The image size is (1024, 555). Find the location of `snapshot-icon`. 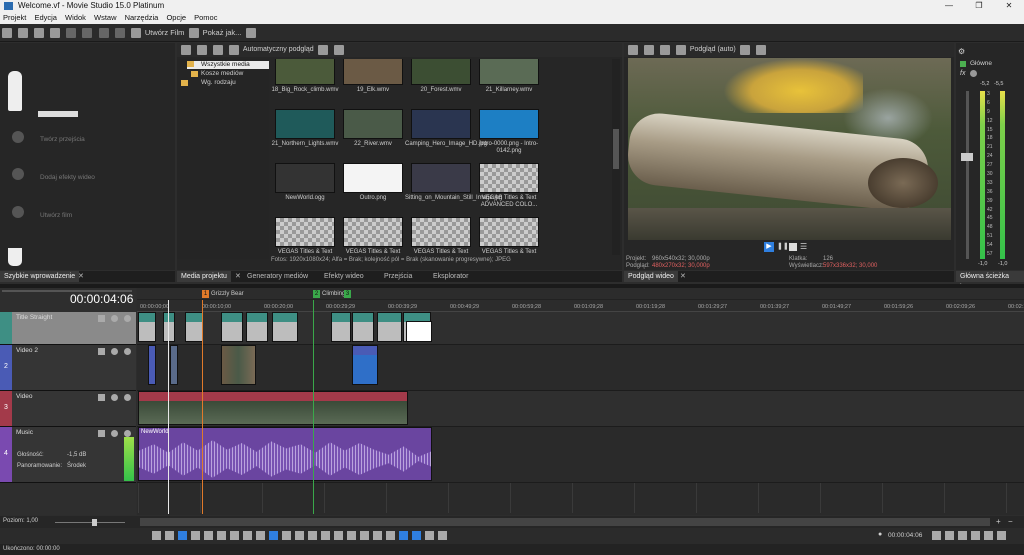

snapshot-icon is located at coordinates (760, 50).